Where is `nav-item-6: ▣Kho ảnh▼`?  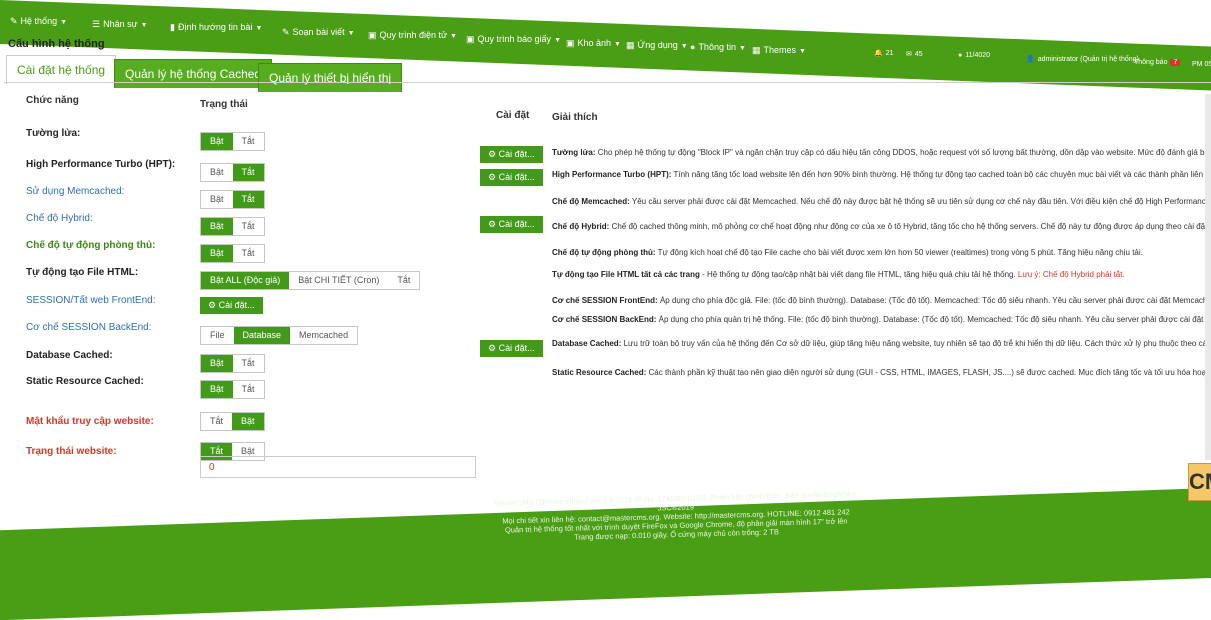 nav-item-6: ▣Kho ảnh▼ is located at coordinates (593, 43).